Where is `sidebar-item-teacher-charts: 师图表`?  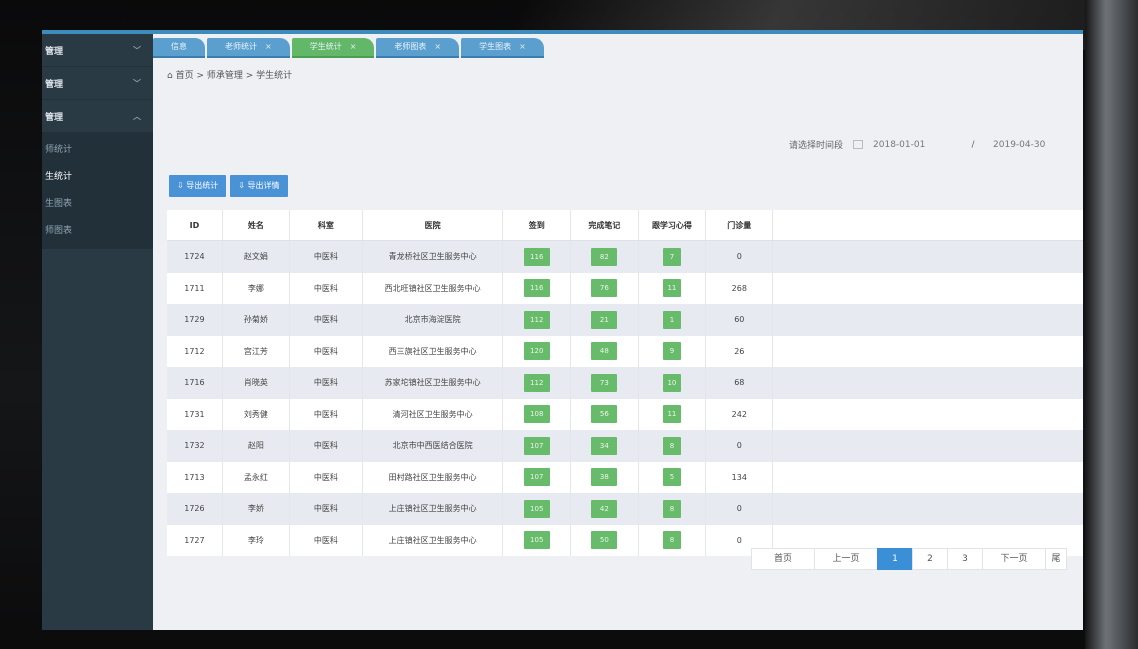
sidebar-item-teacher-charts: 师图表 is located at coordinates (97, 231).